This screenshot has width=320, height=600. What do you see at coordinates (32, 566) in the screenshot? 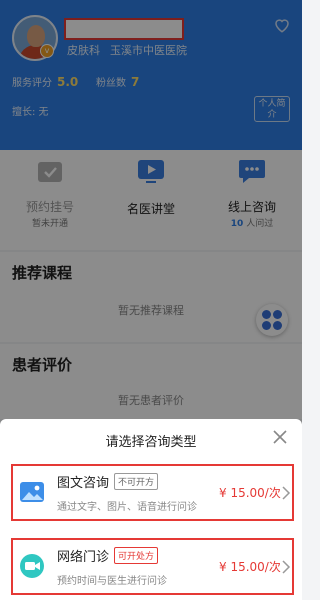
I see `video-camera-icon` at bounding box center [32, 566].